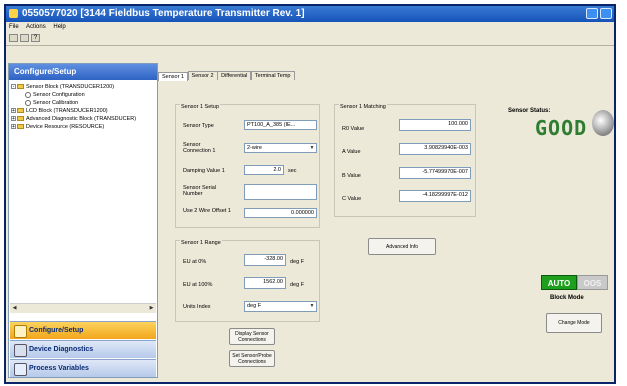 The image size is (627, 386). I want to click on tree-item-label: Advanced Diagnostic Block (TRANSDUCER), so click(81, 119).